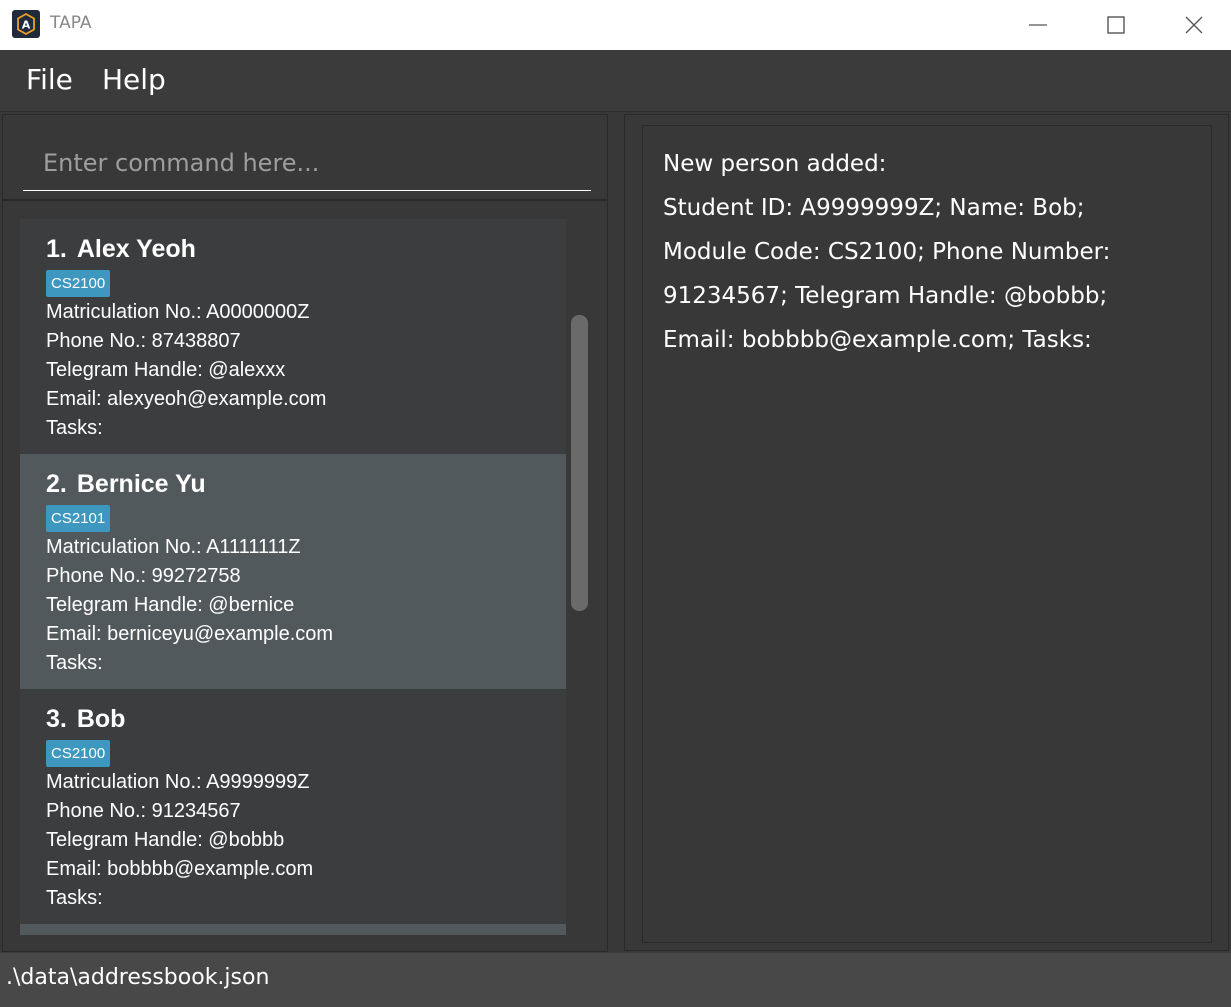  What do you see at coordinates (138, 977) in the screenshot?
I see `data-file-path: .\data\addressbook.json` at bounding box center [138, 977].